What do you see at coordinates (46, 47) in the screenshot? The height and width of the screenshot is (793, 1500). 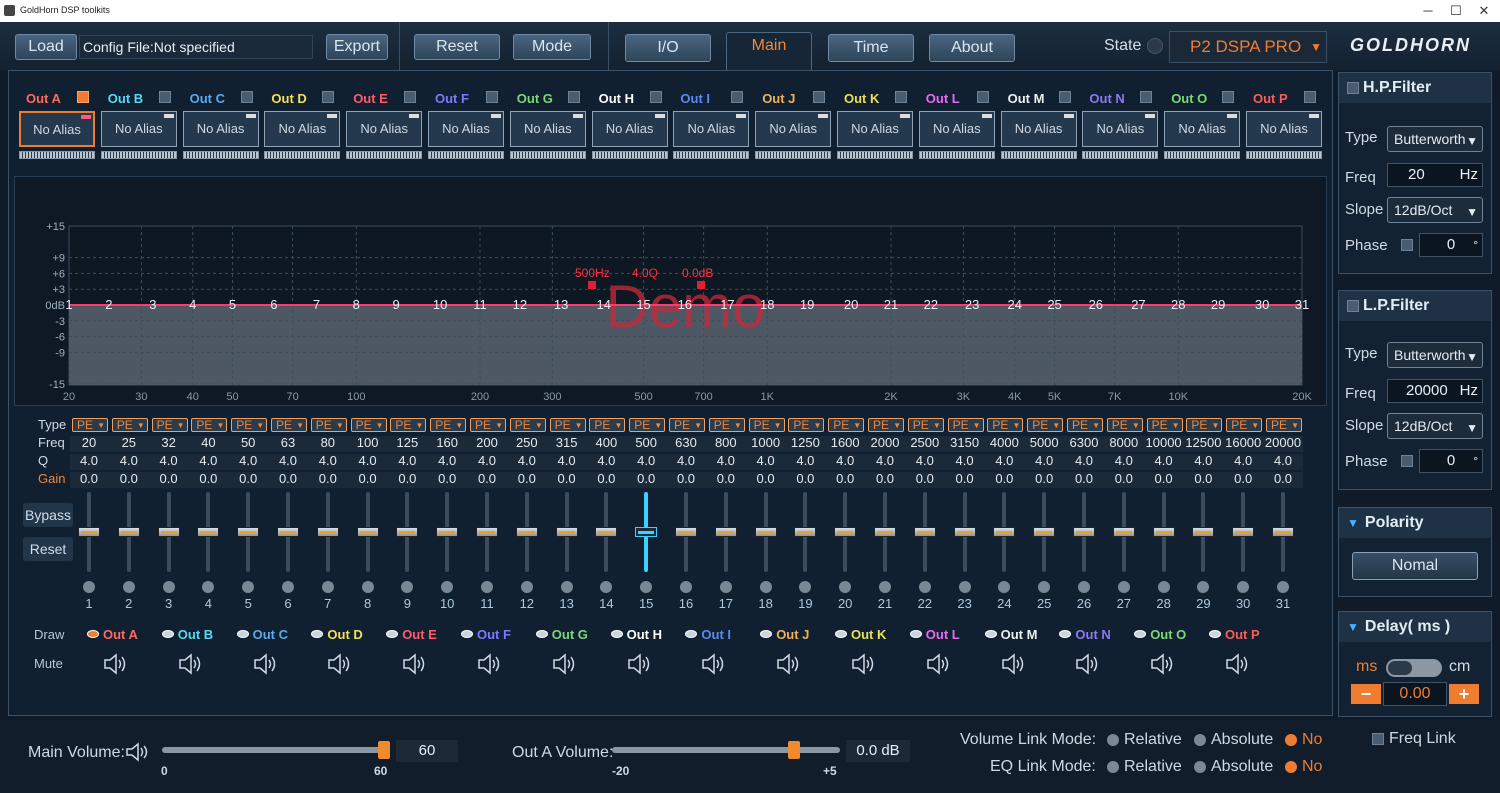 I see `load-button: Load` at bounding box center [46, 47].